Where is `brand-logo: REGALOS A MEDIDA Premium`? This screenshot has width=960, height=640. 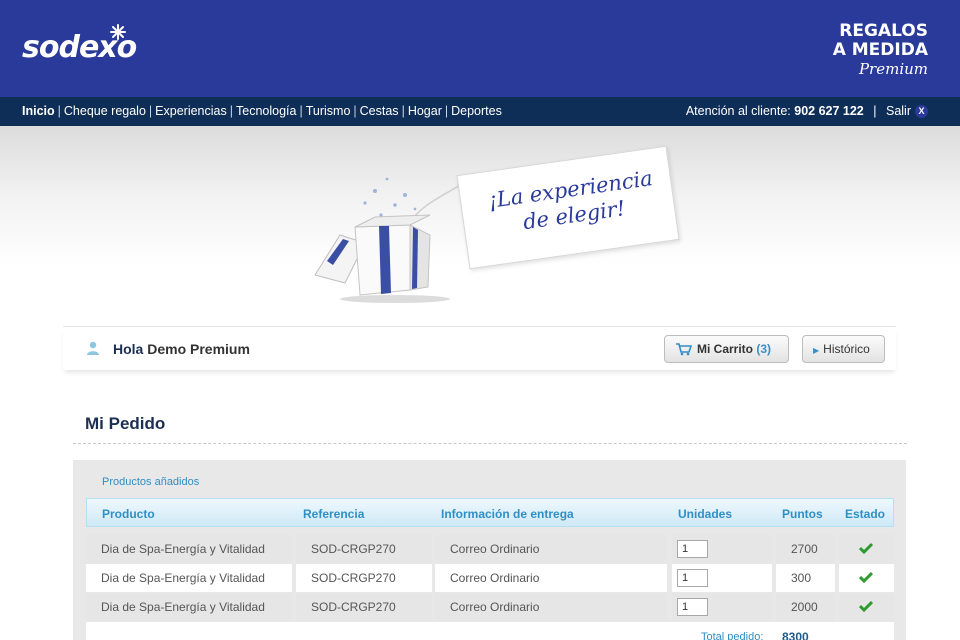
brand-logo: REGALOS A MEDIDA Premium is located at coordinates (880, 50).